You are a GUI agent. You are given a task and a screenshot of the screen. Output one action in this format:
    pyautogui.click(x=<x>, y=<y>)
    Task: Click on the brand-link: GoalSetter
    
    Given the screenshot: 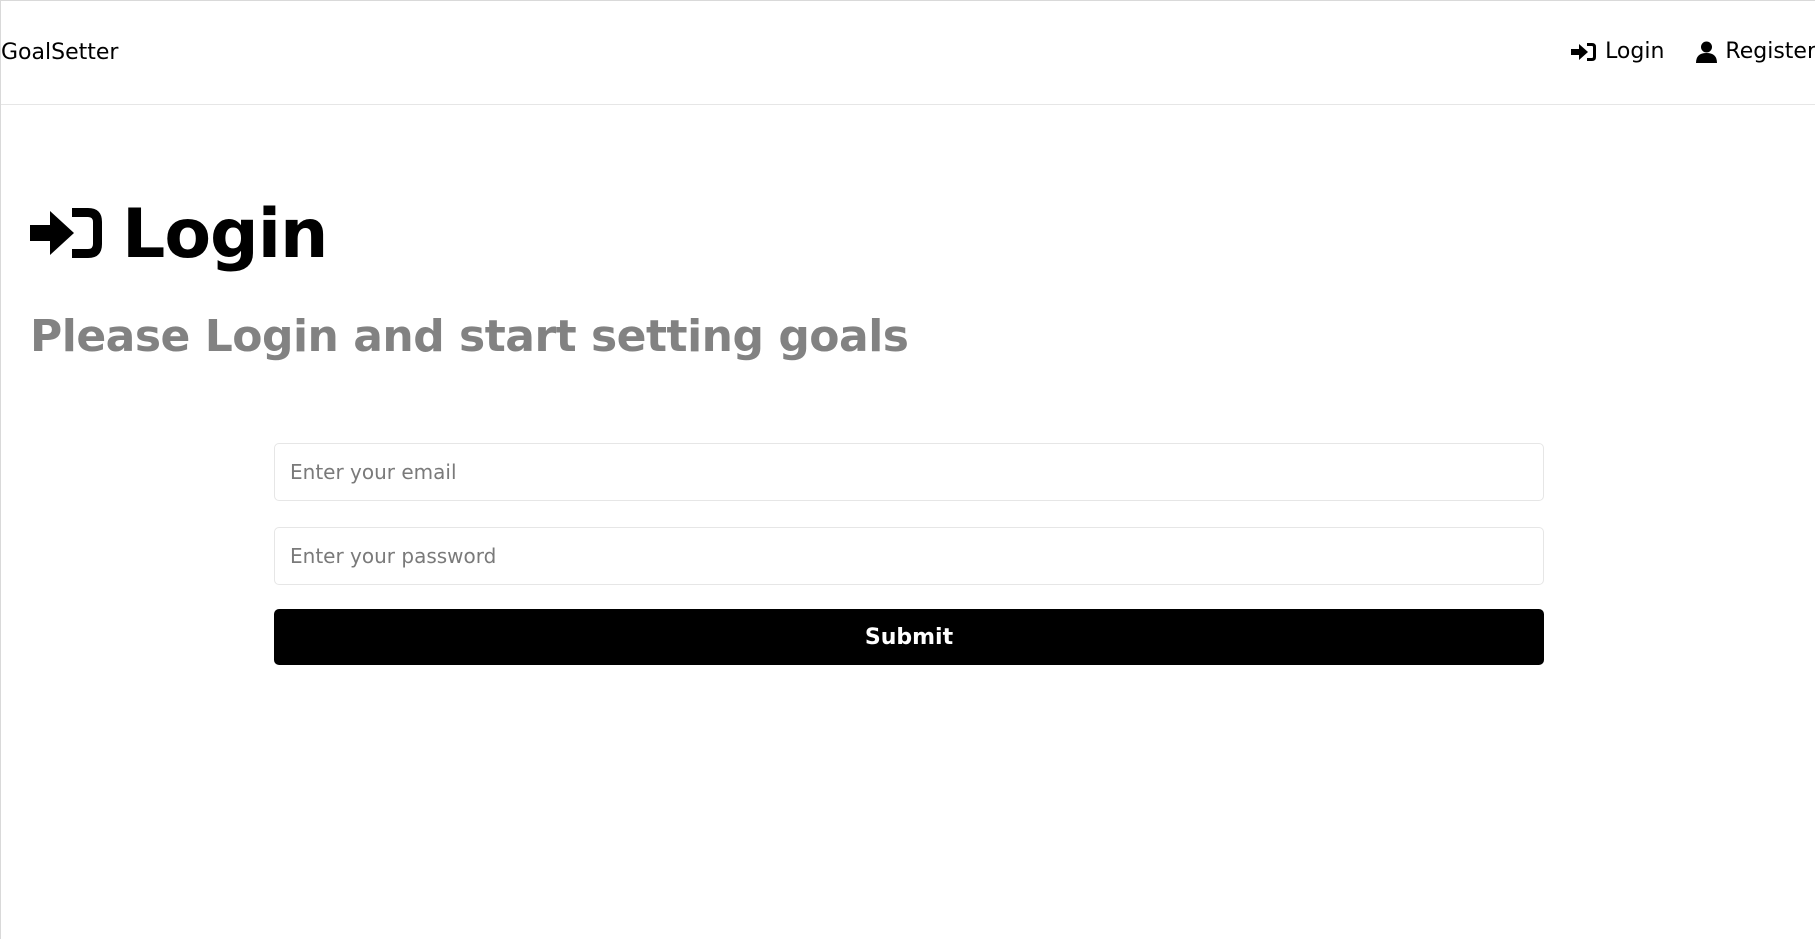 What is the action you would take?
    pyautogui.click(x=59, y=53)
    